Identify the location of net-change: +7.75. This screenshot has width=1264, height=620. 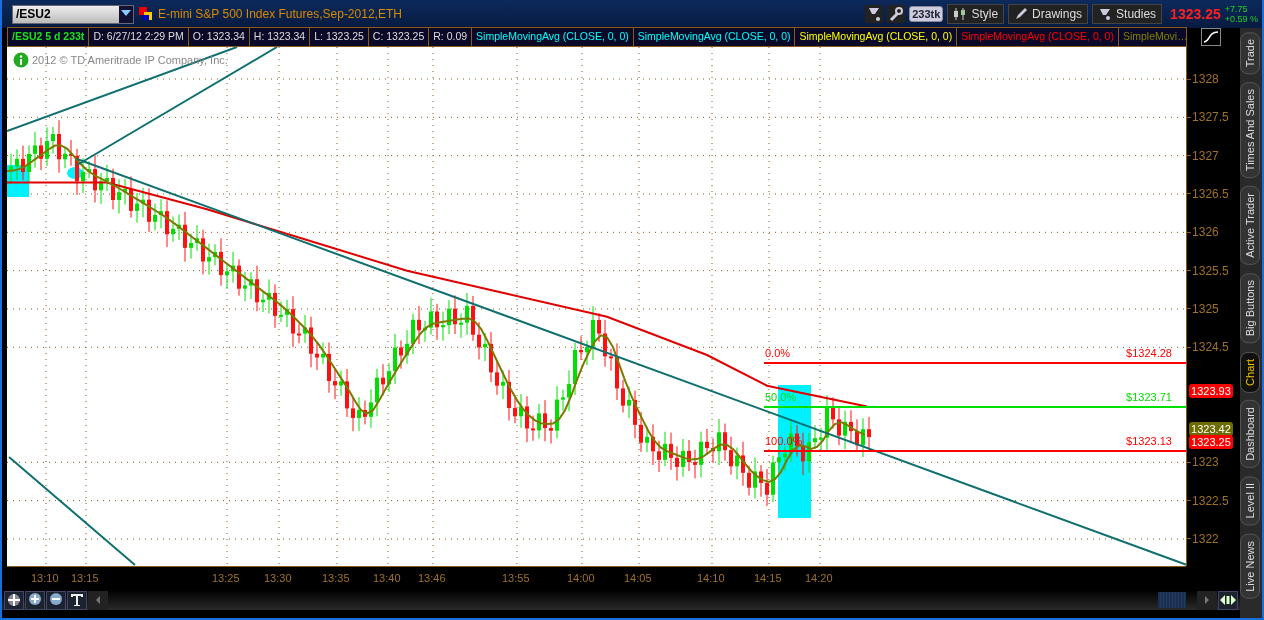
(1236, 9).